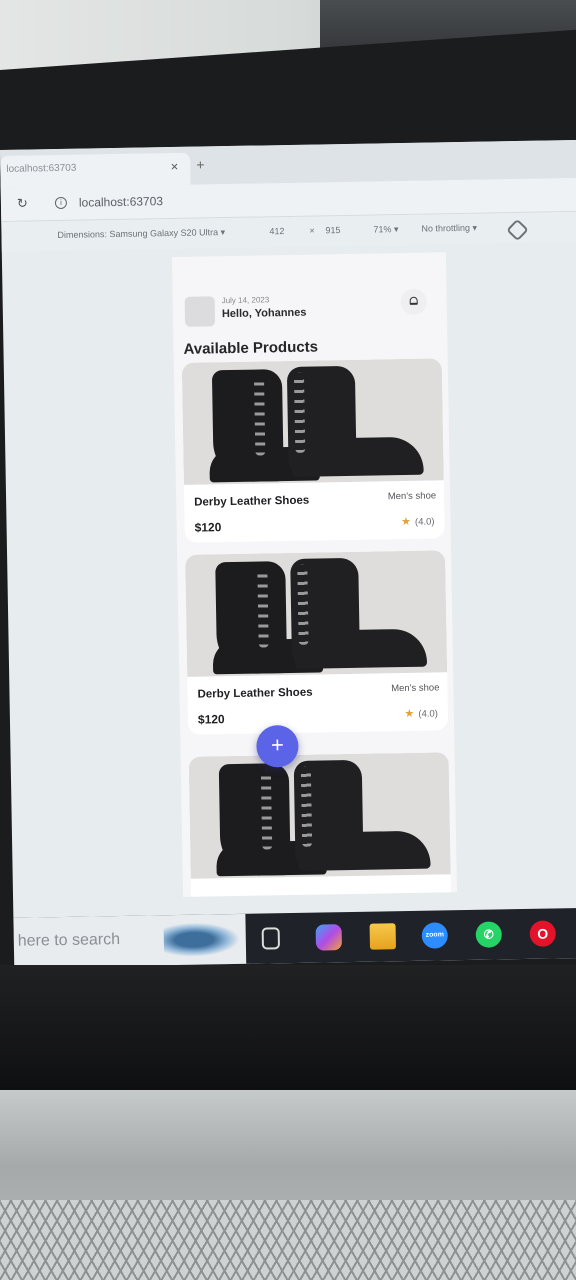  I want to click on laptop-bezel-bottom, so click(288, 1030).